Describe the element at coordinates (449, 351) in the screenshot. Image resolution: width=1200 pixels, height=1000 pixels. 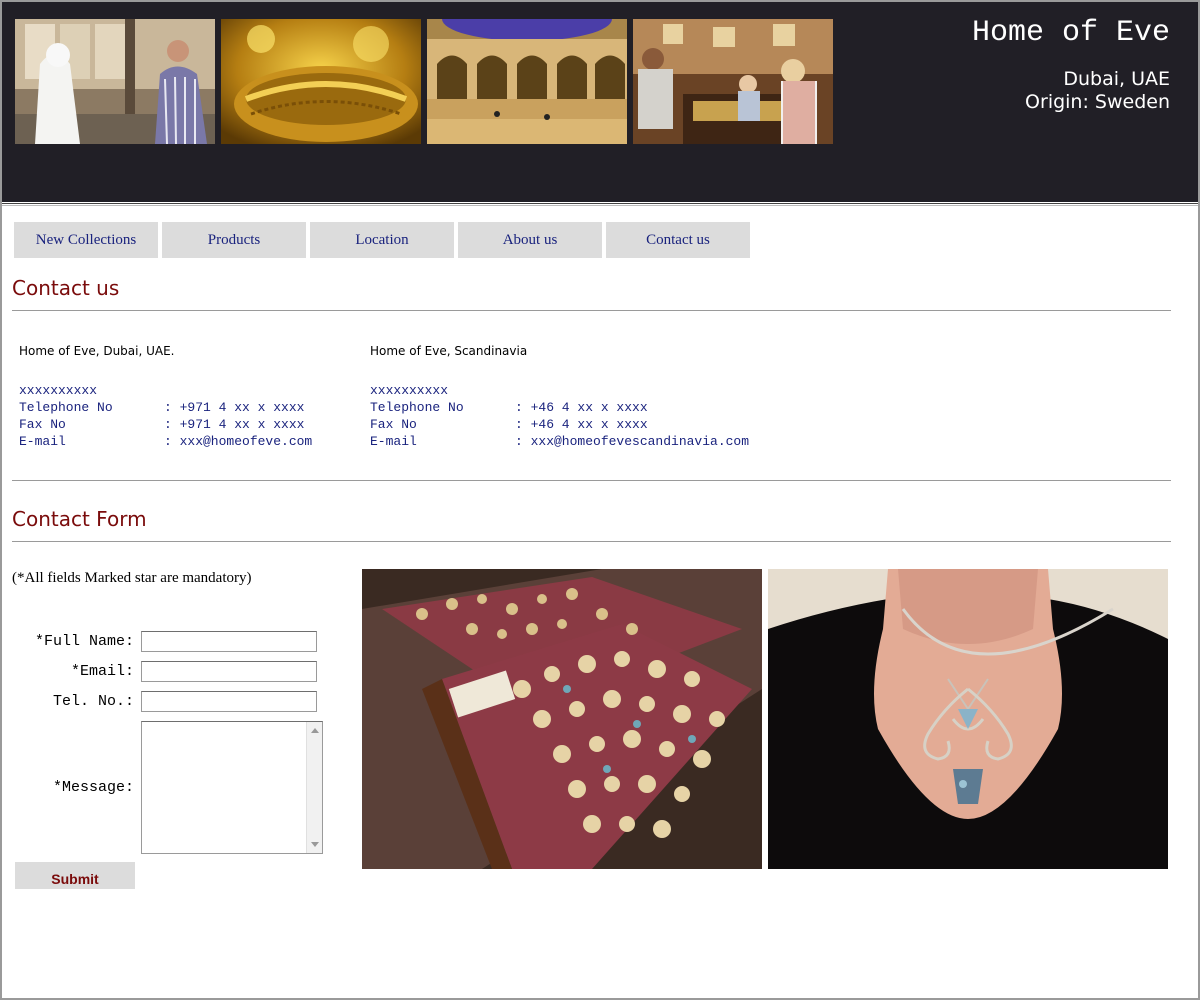
I see `office-title: Home of Eve, Scandinavia` at that location.